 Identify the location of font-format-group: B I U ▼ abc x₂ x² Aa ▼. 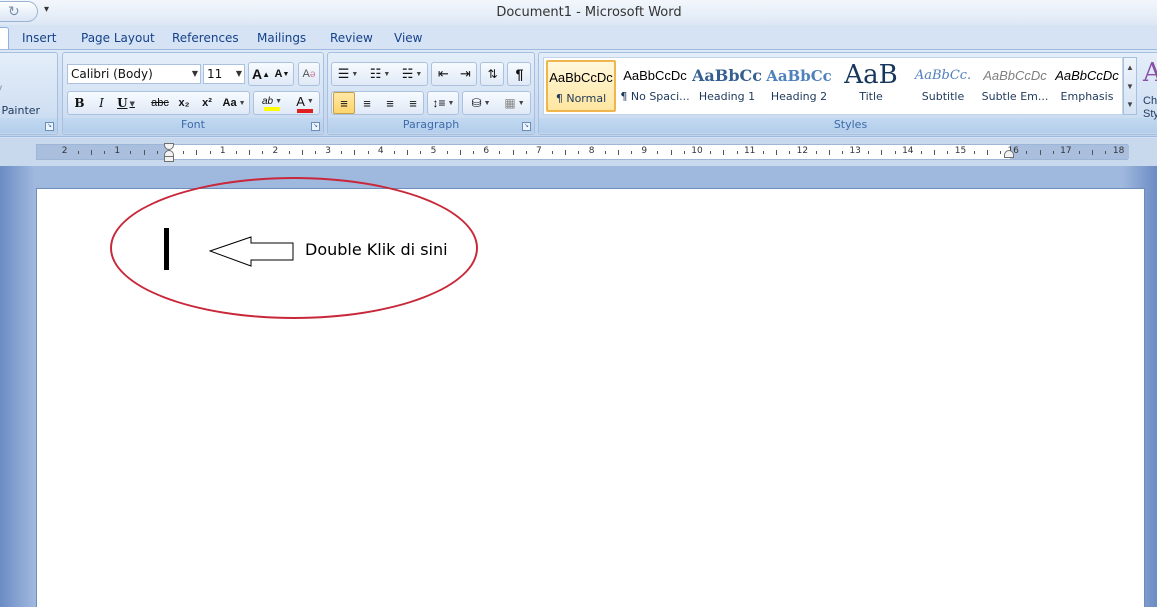
(158, 103).